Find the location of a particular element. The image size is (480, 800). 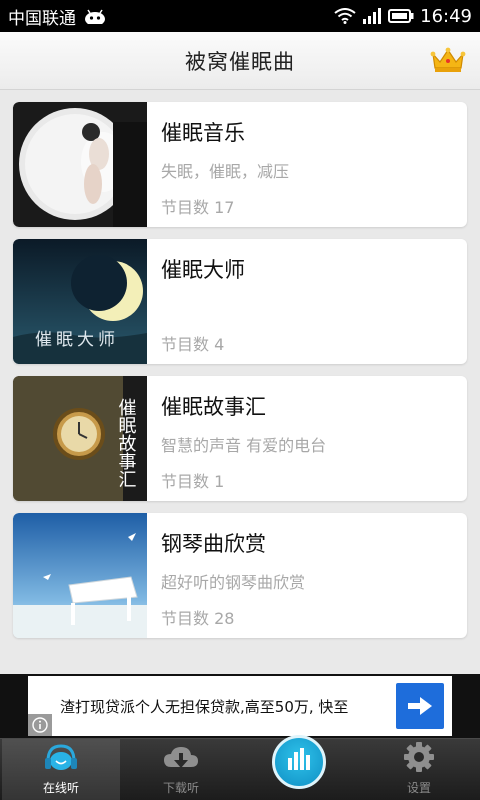

clock: 16:49 is located at coordinates (446, 16).